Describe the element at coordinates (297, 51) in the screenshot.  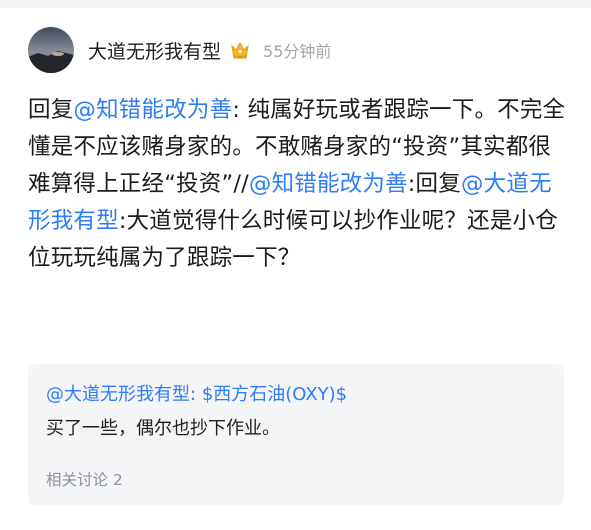
I see `post-timestamp: 55分钟前` at that location.